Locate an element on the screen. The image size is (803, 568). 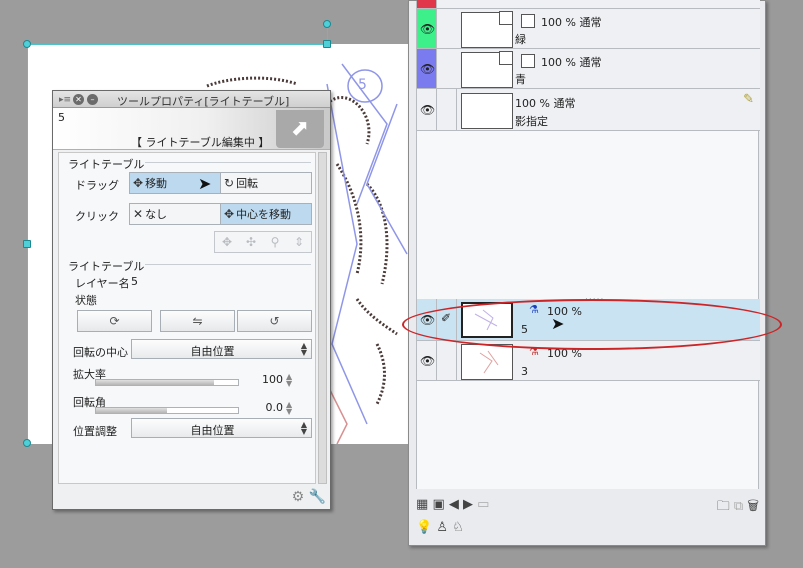
scrollbar is located at coordinates (322, 318).